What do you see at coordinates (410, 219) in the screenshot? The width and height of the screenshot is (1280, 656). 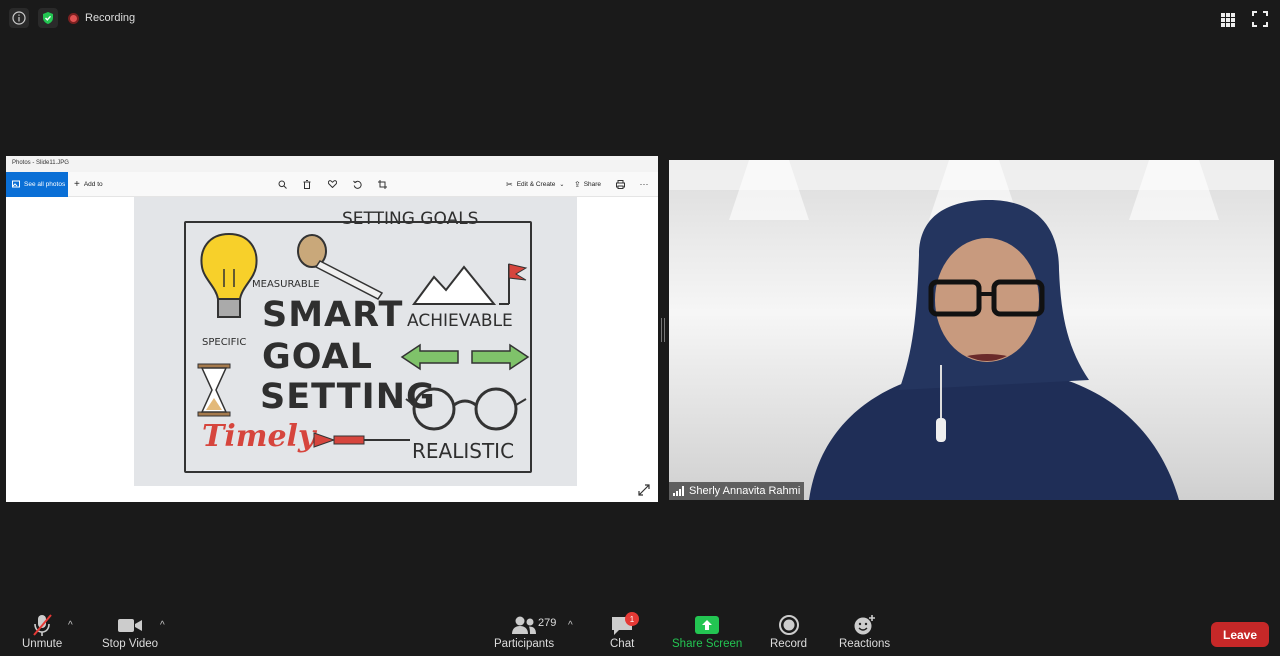 I see `slide-text-setting-goals: SETTING GOALS` at bounding box center [410, 219].